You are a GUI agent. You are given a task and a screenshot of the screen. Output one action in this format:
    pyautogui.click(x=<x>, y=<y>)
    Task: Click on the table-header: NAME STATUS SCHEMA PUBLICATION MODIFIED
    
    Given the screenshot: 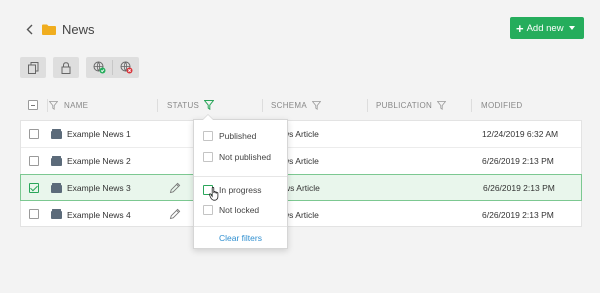 What is the action you would take?
    pyautogui.click(x=301, y=105)
    